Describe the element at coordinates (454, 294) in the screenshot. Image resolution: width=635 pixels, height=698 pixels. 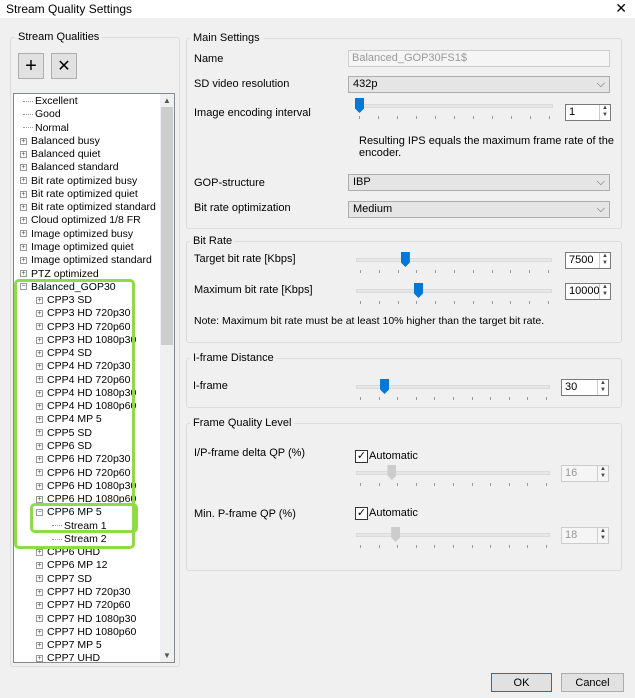
I see `max-bit-rate-slider` at that location.